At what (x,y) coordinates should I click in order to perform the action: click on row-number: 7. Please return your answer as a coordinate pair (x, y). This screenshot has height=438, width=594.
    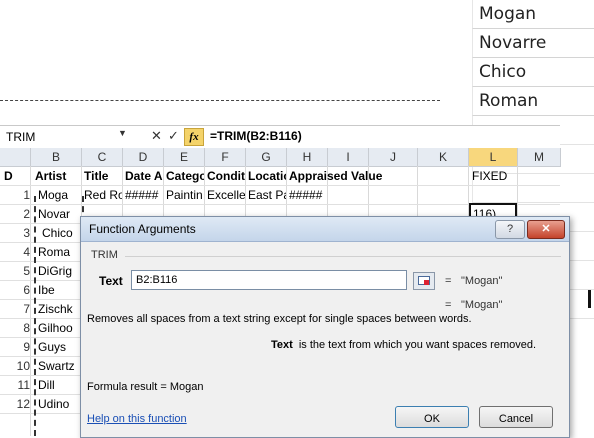
    Looking at the image, I should click on (15, 309).